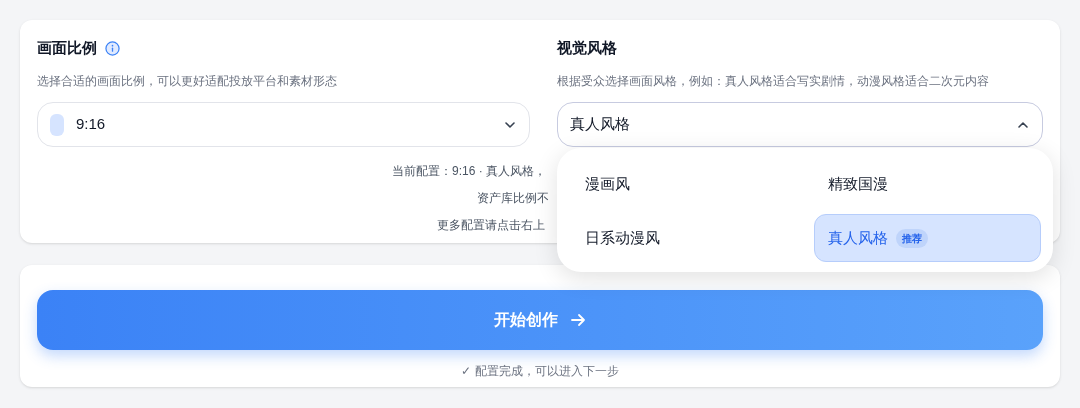  Describe the element at coordinates (513, 198) in the screenshot. I see `summary-text: 资产库比例不` at that location.